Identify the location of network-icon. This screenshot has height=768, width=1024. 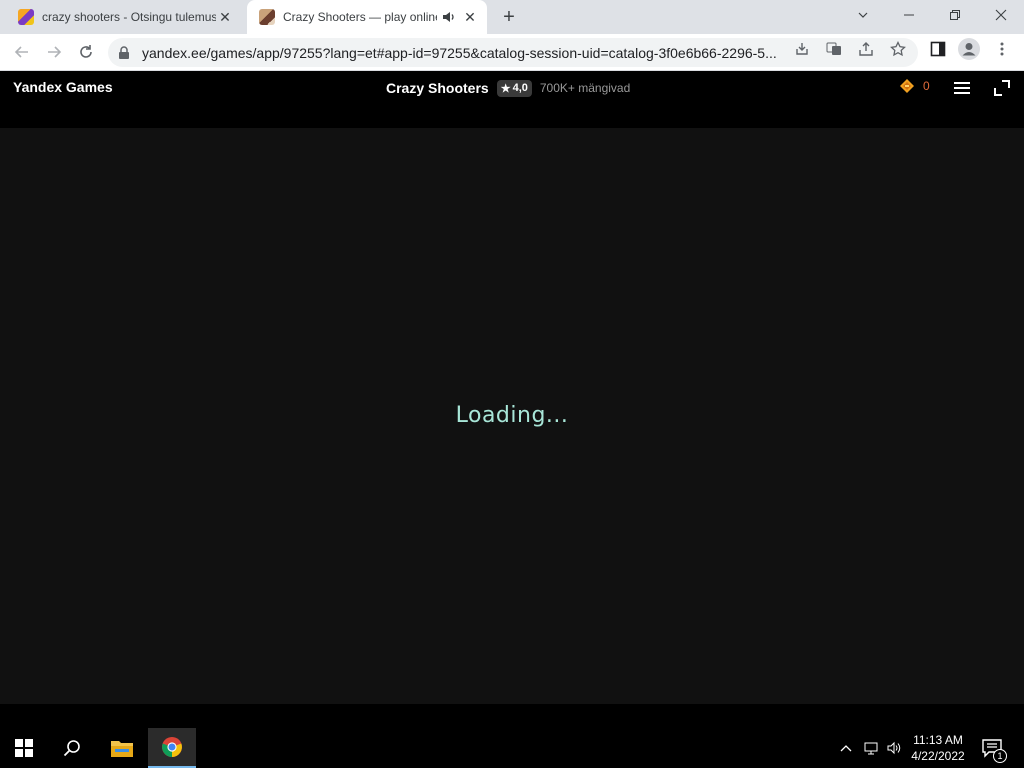
(871, 748).